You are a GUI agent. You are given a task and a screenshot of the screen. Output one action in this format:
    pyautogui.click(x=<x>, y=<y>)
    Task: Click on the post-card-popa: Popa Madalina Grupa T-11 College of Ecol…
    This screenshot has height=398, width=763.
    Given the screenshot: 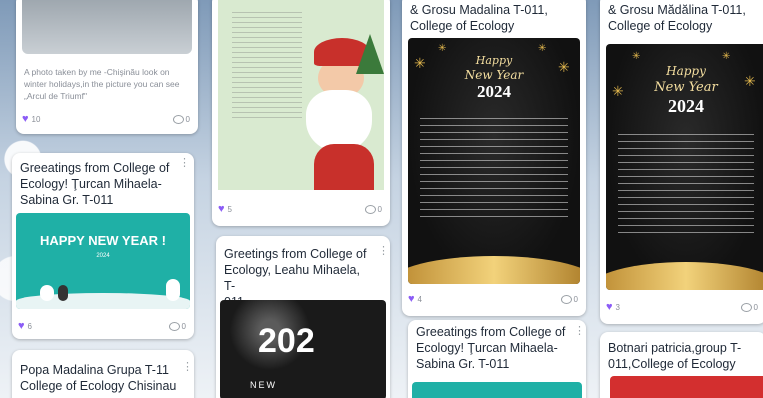 What is the action you would take?
    pyautogui.click(x=103, y=374)
    